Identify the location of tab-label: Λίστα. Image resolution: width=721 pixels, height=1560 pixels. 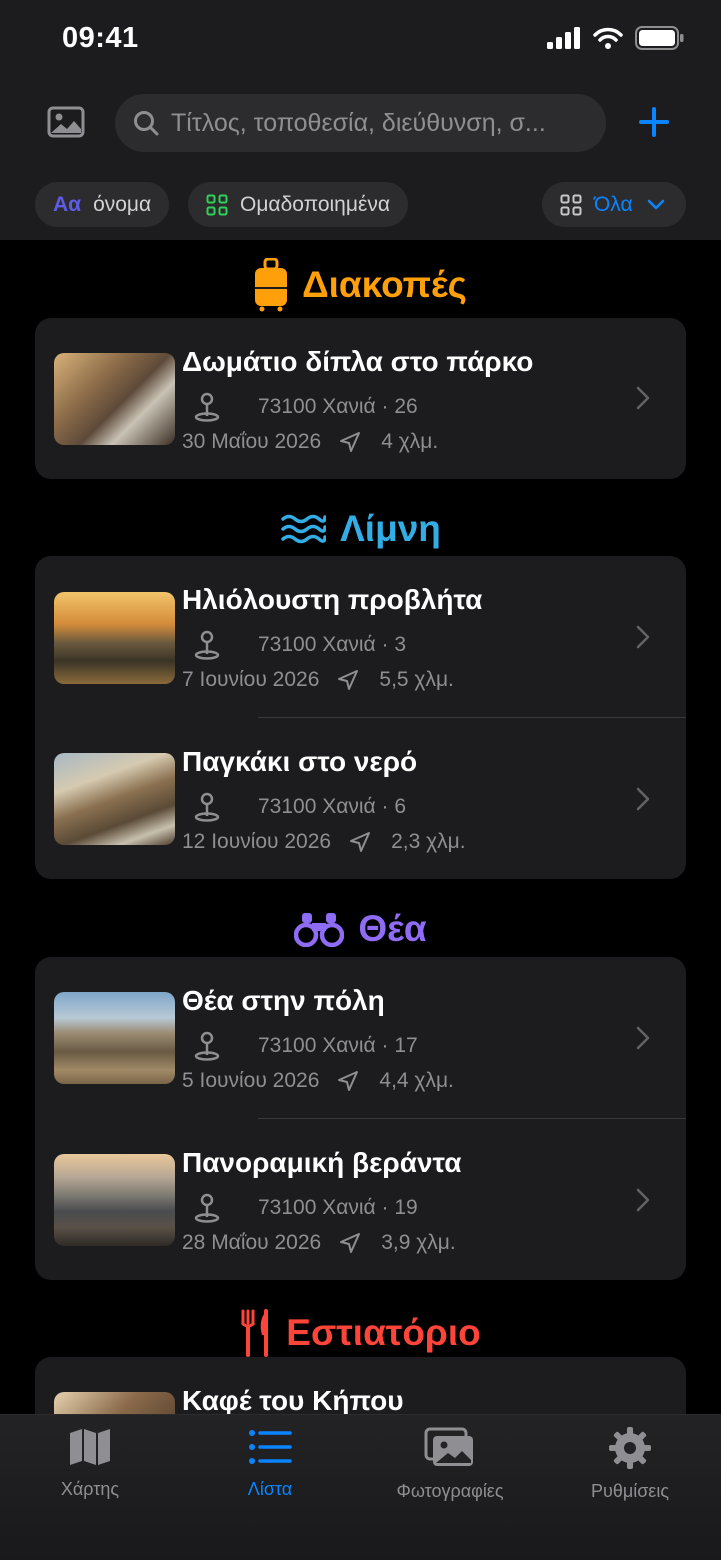
(270, 1489).